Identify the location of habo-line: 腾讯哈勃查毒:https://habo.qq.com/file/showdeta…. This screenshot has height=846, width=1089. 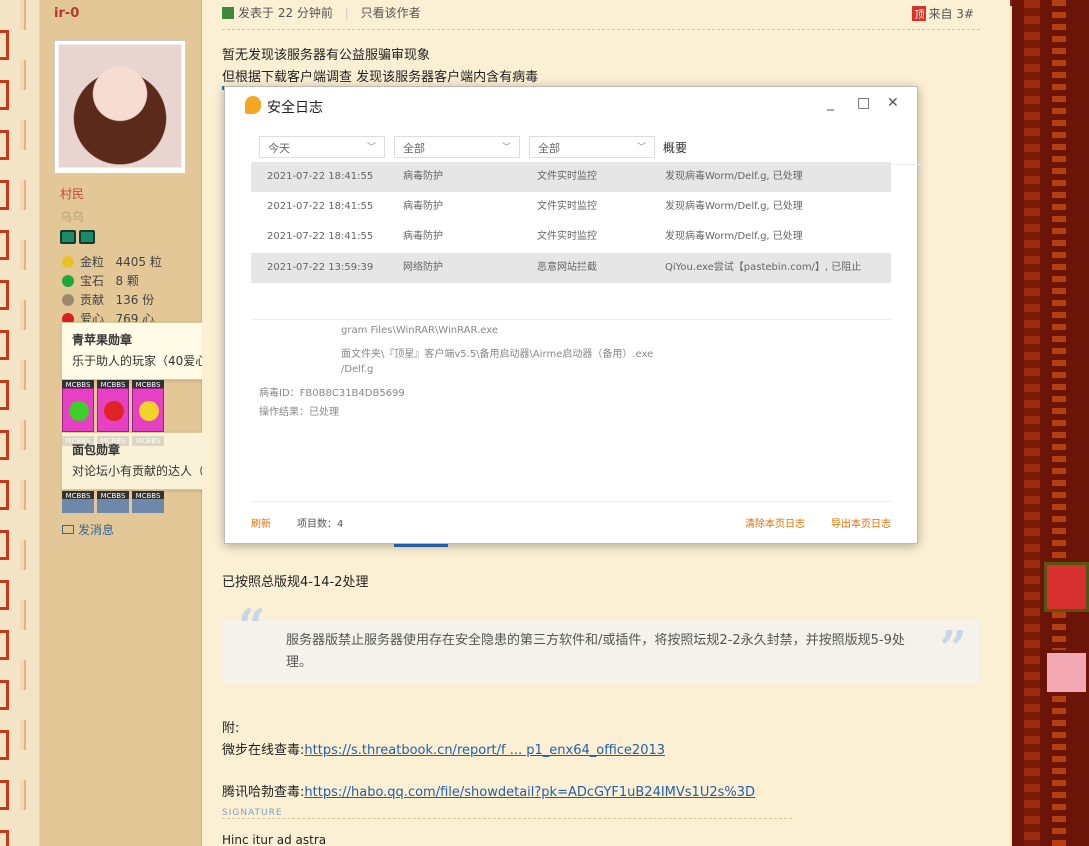
(489, 792).